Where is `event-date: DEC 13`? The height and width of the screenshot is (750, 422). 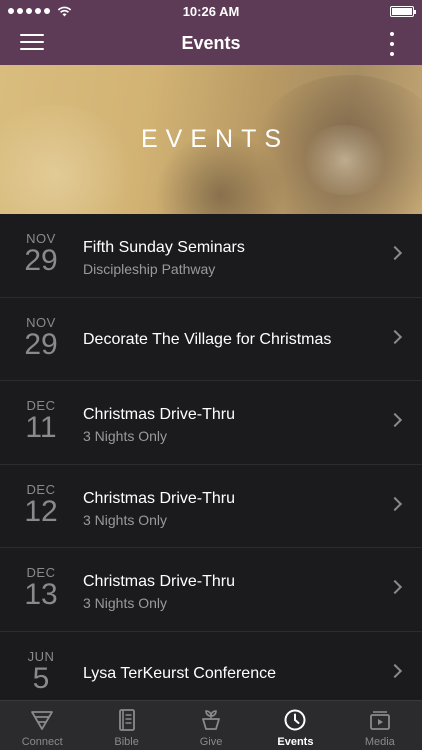
event-date: DEC 13 is located at coordinates (41, 588).